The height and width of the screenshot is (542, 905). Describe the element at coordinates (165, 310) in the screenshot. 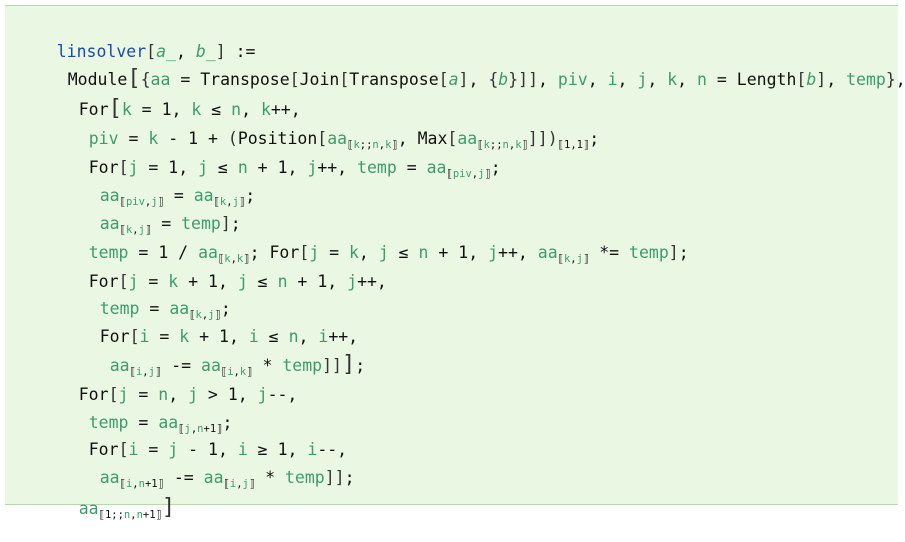

I see `code-line-10: temp = aa⟦k,j⟧;` at that location.